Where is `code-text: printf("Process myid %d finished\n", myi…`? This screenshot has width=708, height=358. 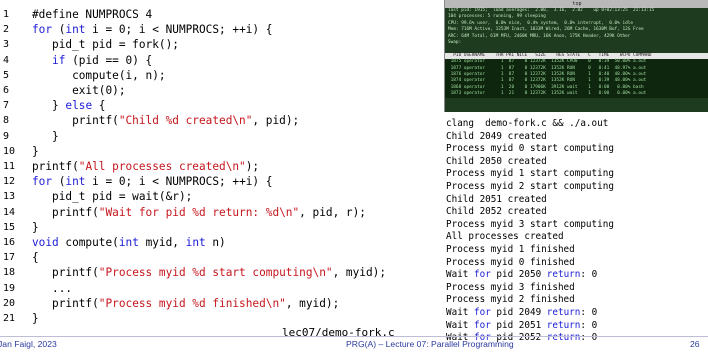 code-text: printf("Process myid %d finished\n", myi… is located at coordinates (186, 303).